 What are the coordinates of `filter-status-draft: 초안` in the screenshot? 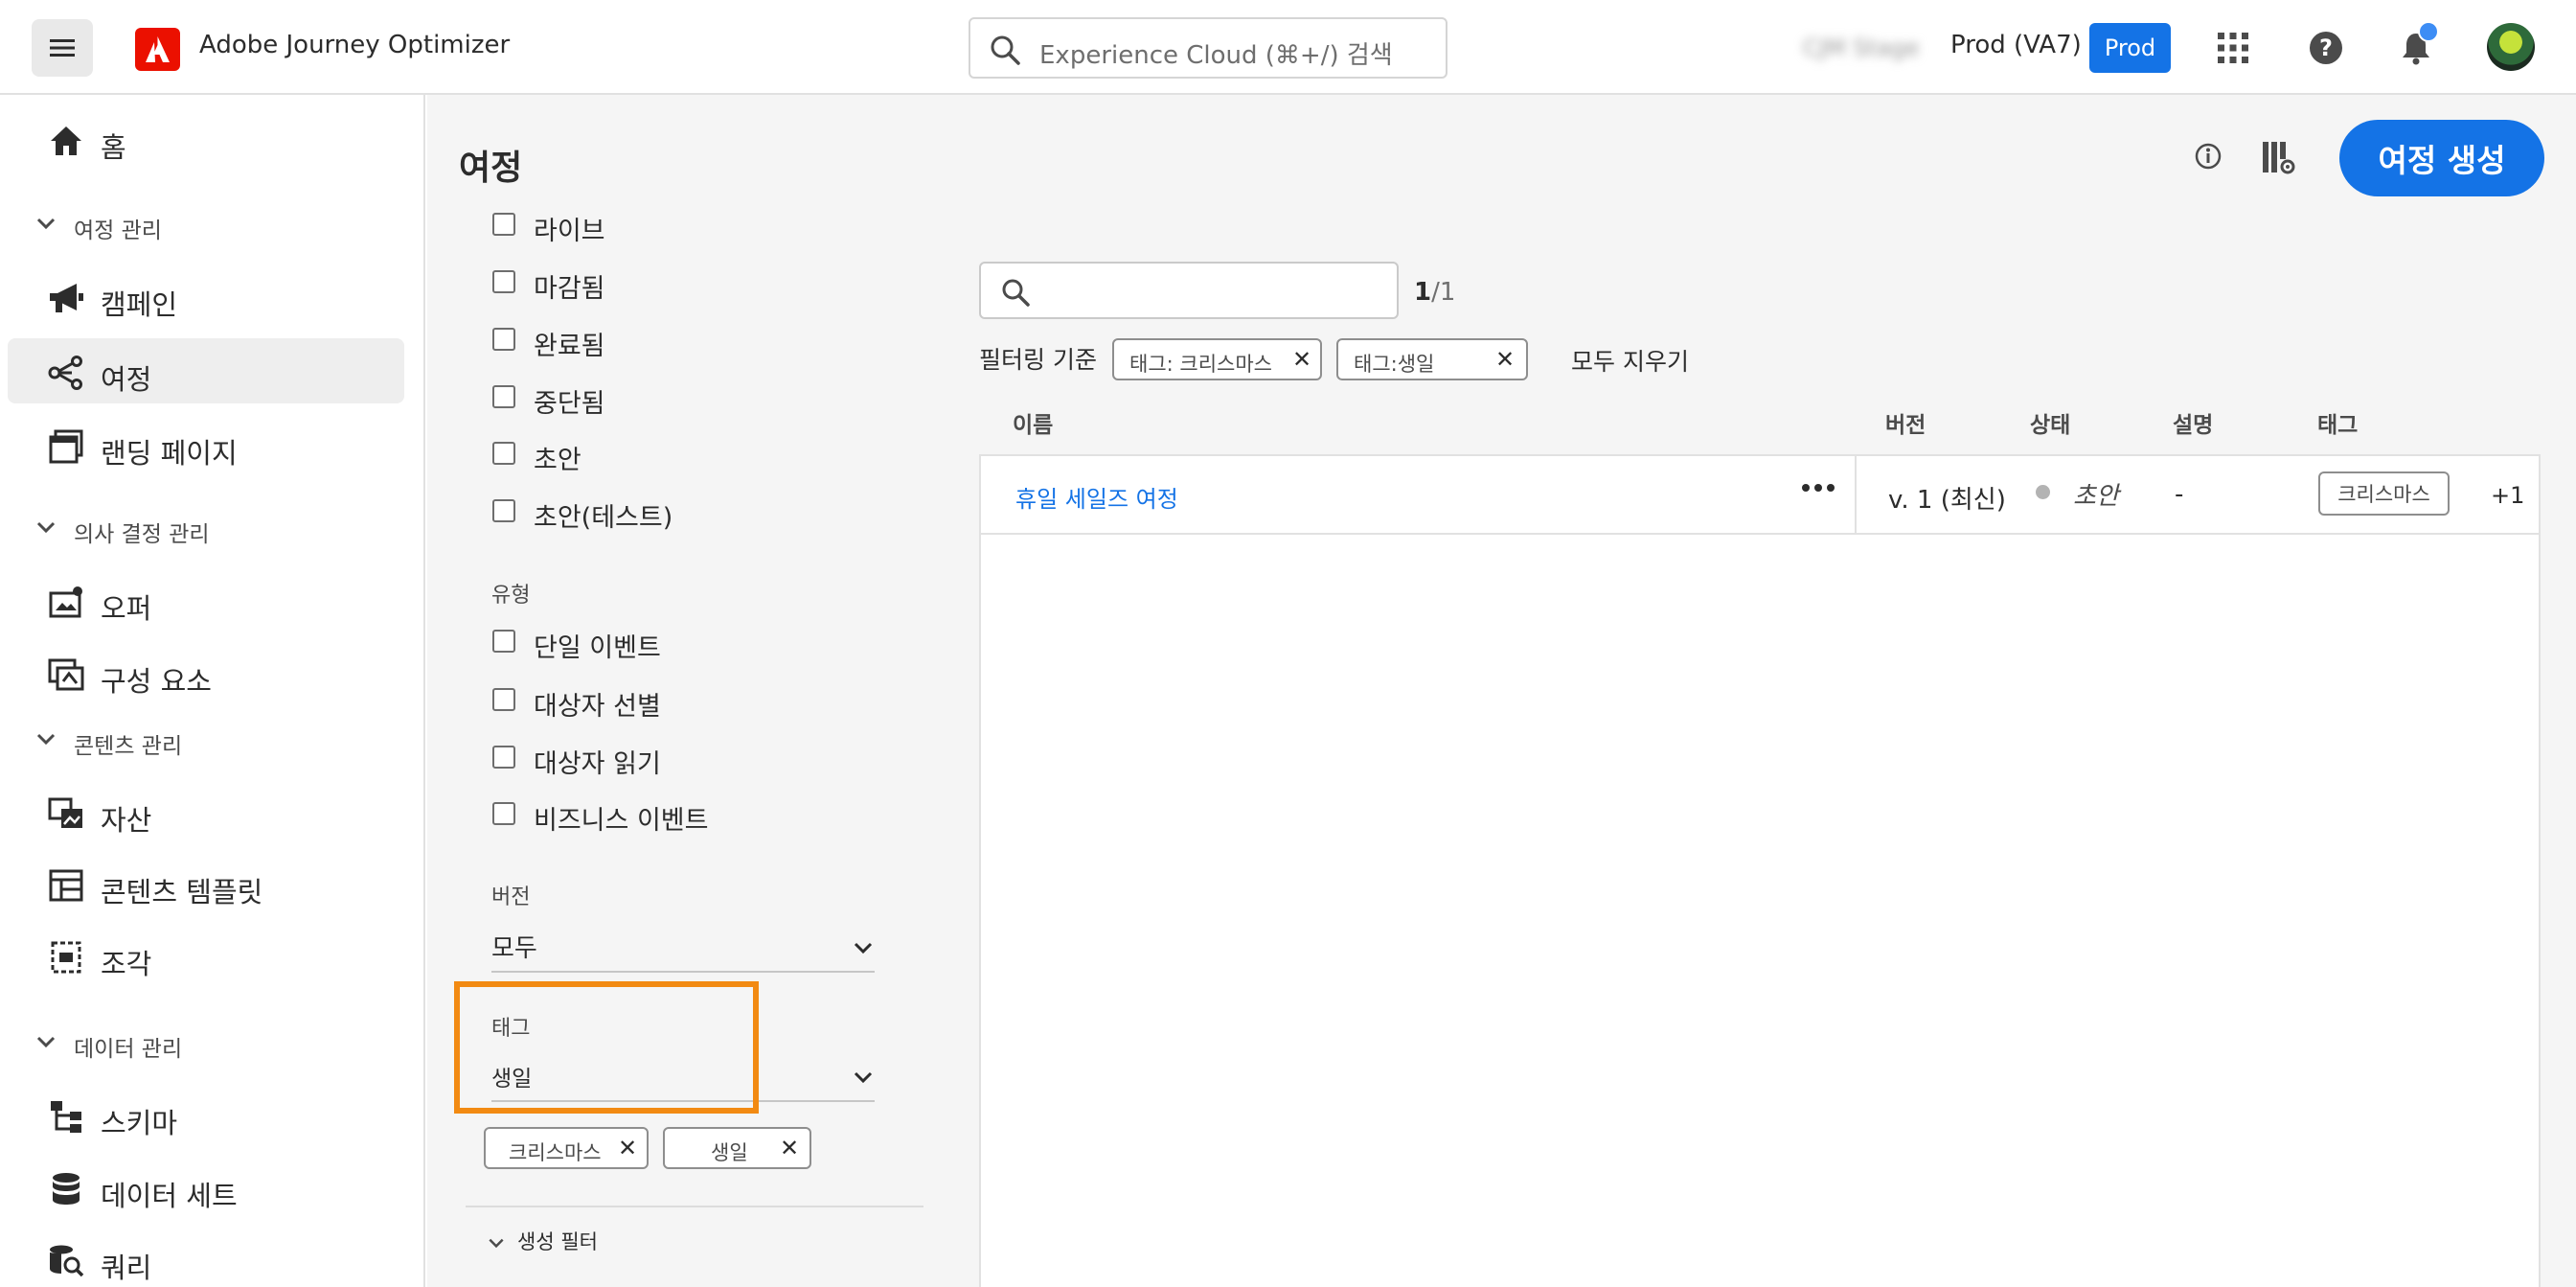 It's located at (537, 458).